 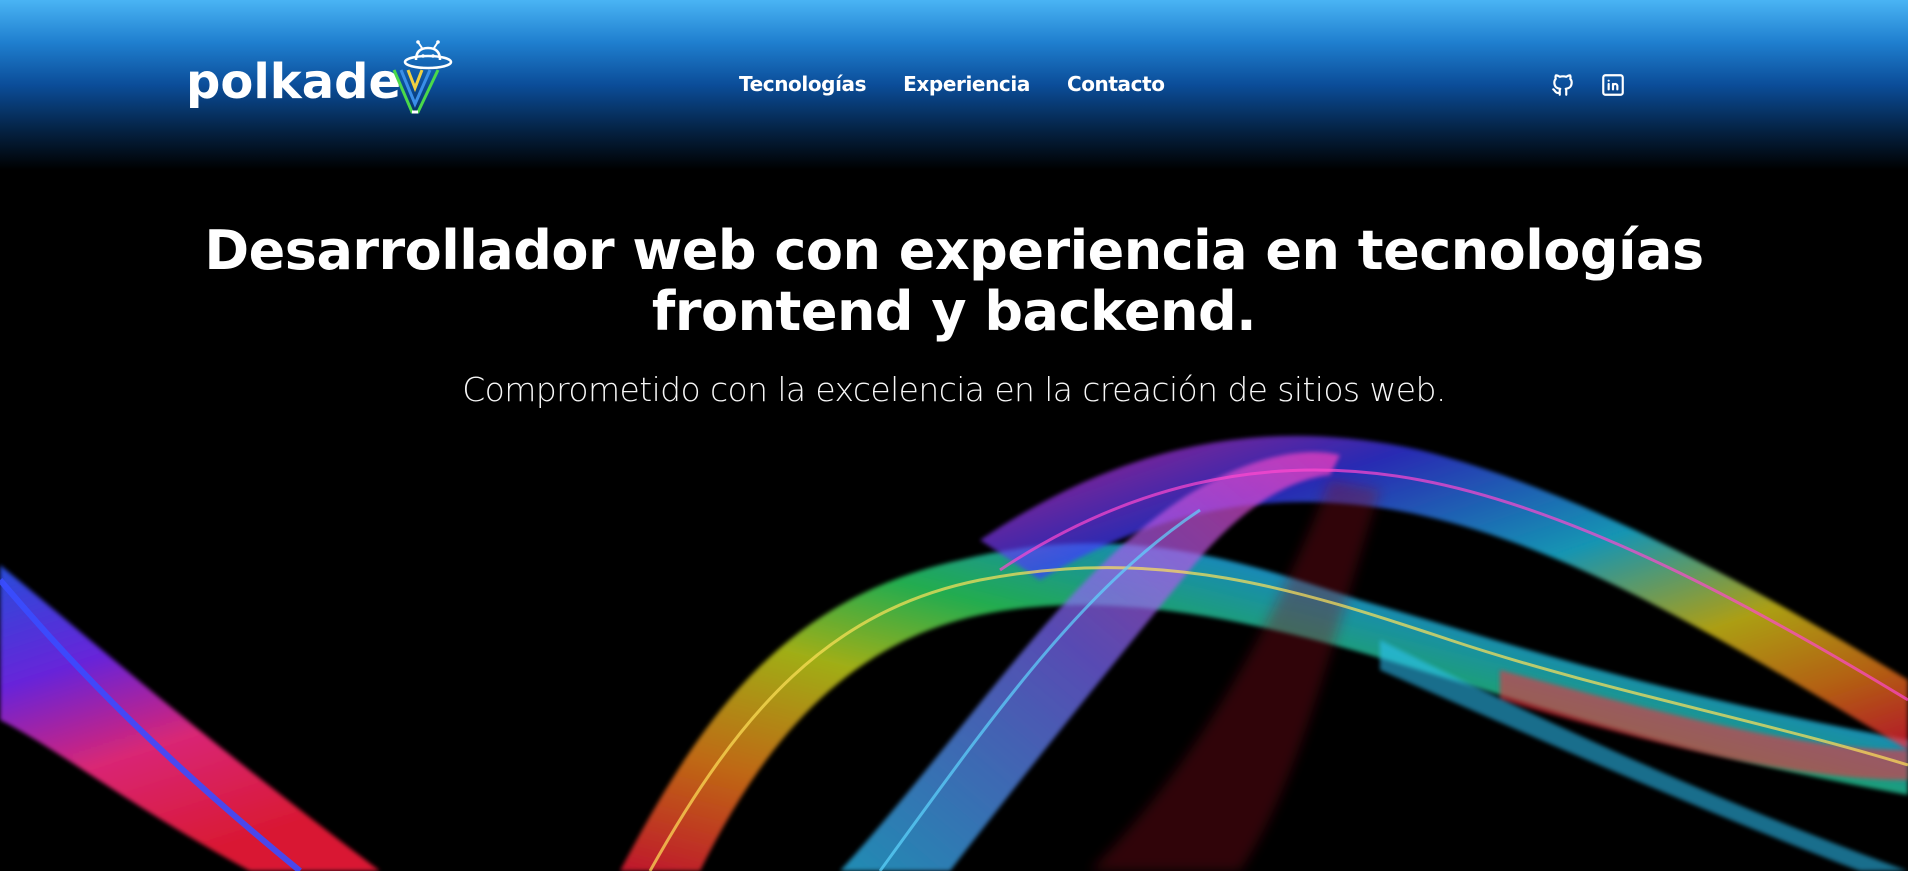 What do you see at coordinates (416, 91) in the screenshot?
I see `v-letter-icon` at bounding box center [416, 91].